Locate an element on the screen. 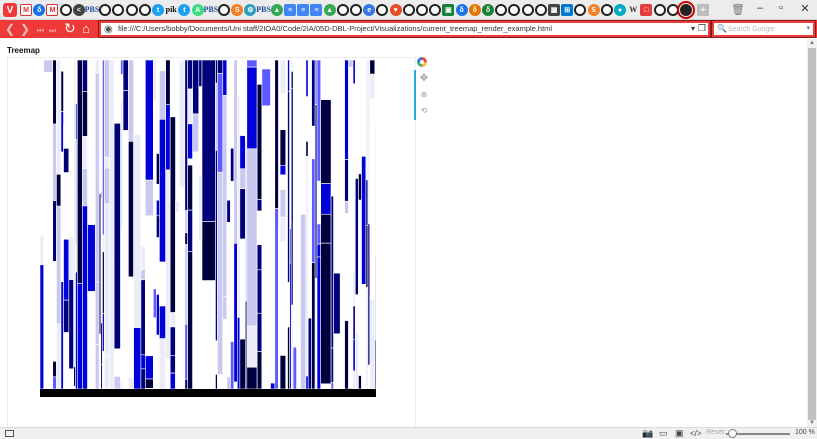 This screenshot has width=817, height=439. site-info-icon: ◉ is located at coordinates (108, 29).